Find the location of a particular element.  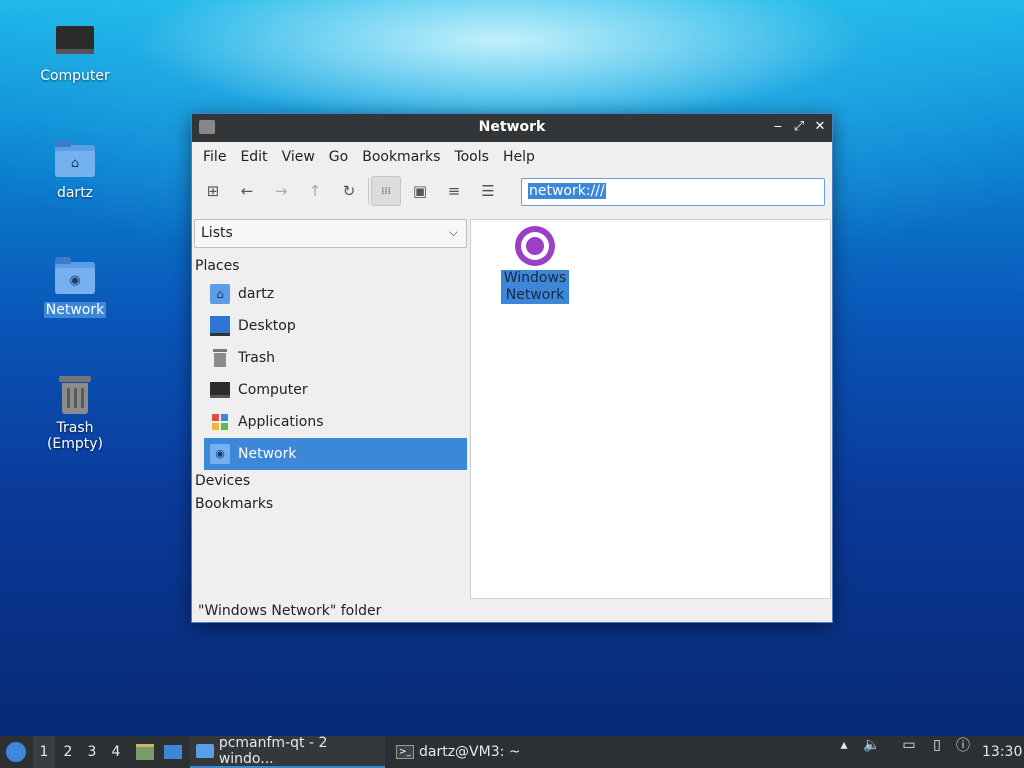

sidebar-item-label: Applications is located at coordinates (281, 422).